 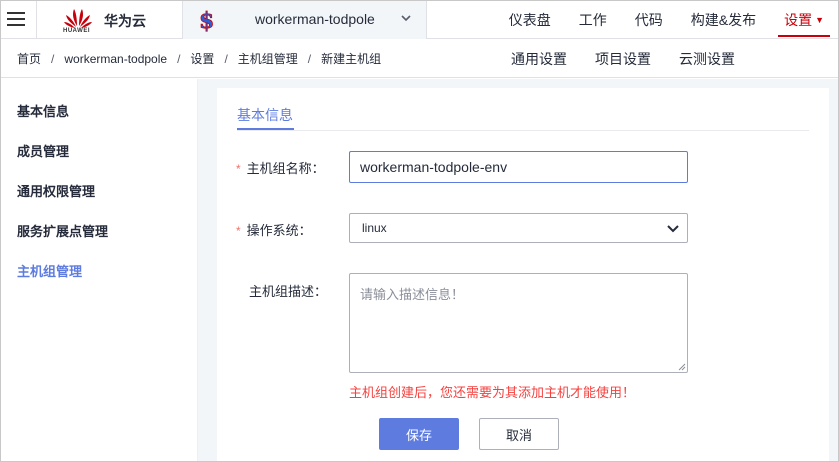 I want to click on project-name: workerman-todpole, so click(x=315, y=19).